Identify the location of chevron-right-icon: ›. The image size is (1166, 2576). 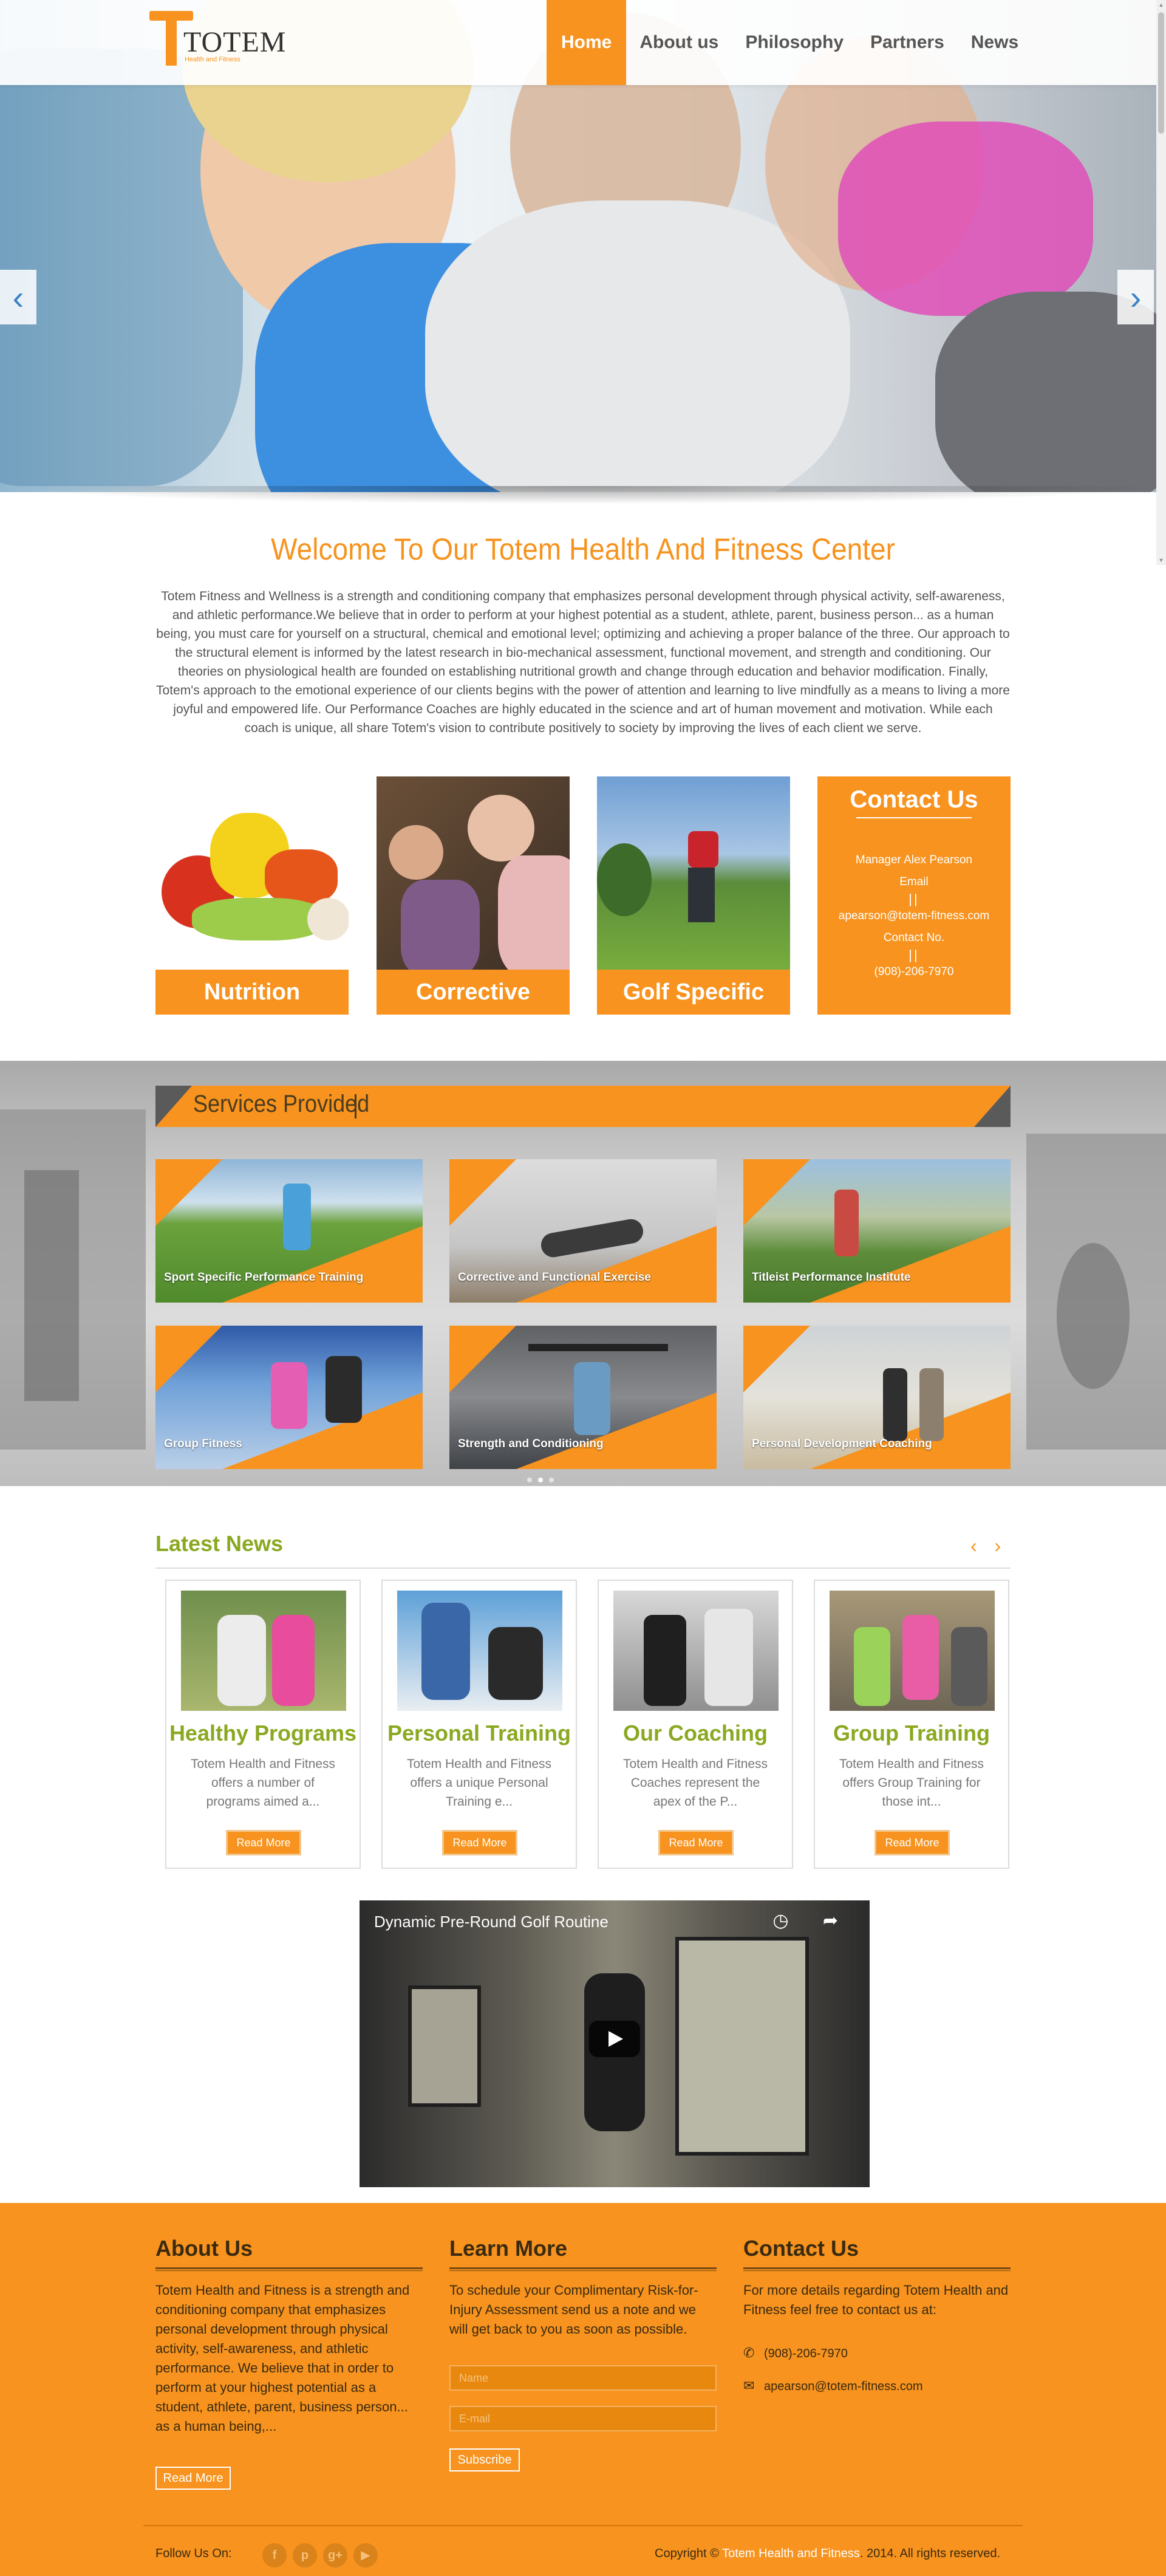
(1136, 297).